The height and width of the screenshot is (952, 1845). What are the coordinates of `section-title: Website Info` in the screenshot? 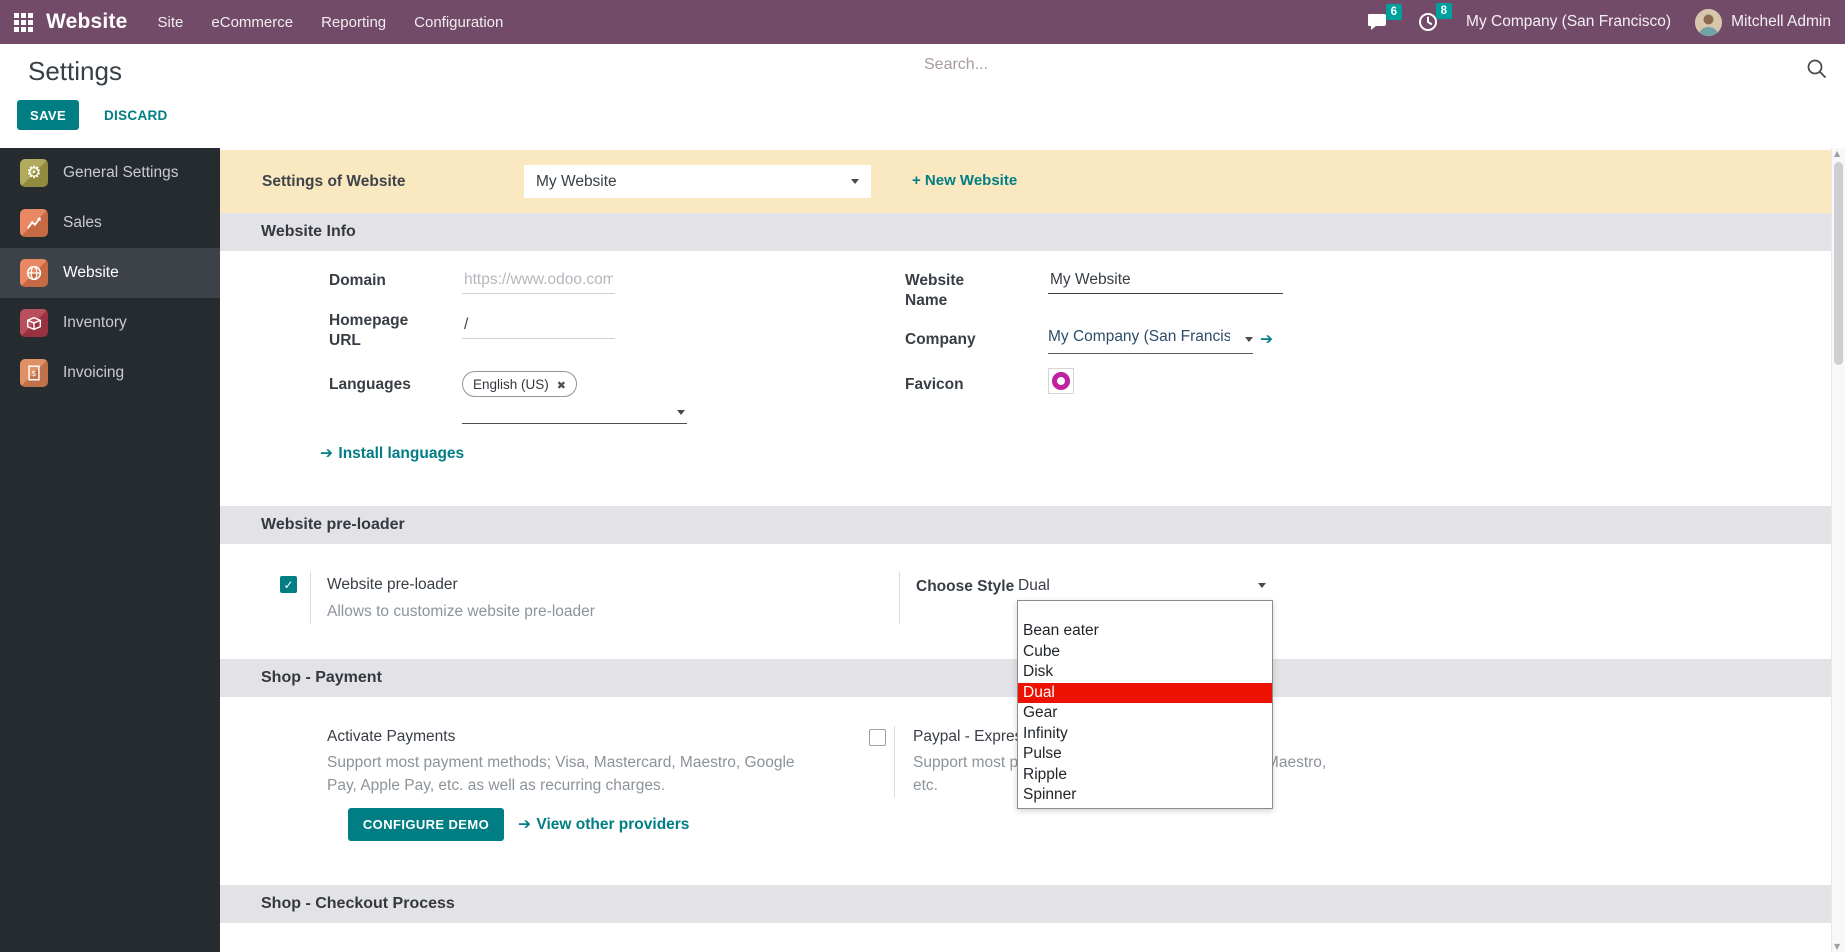 It's located at (308, 231).